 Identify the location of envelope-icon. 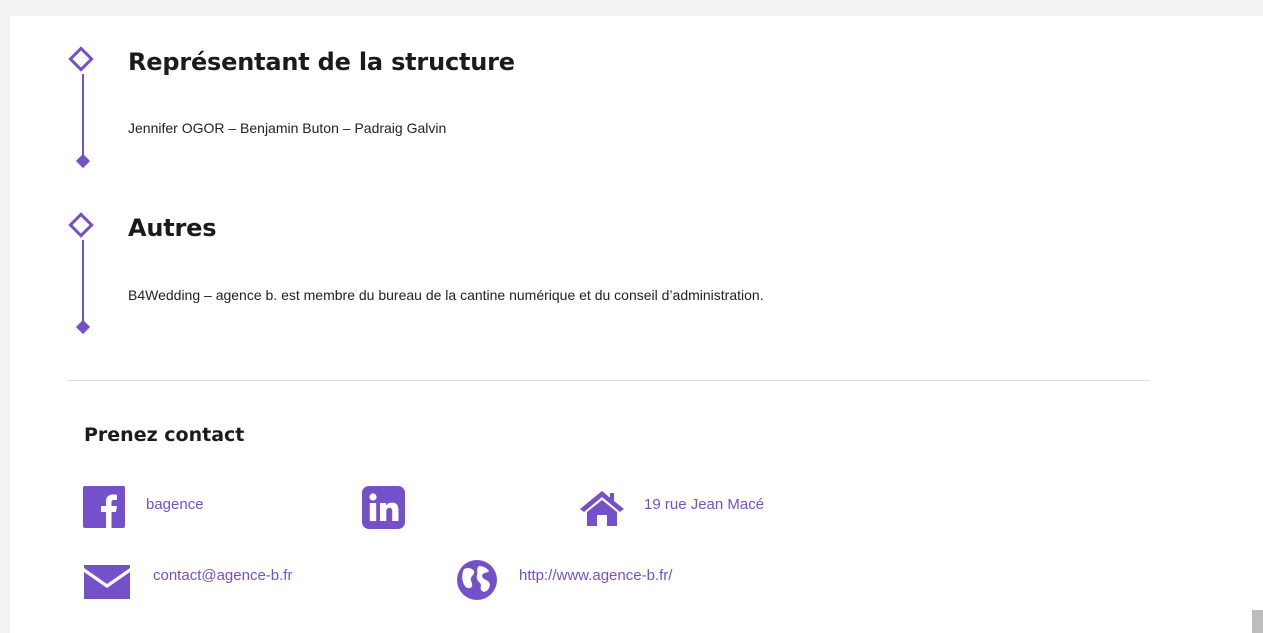
(107, 582).